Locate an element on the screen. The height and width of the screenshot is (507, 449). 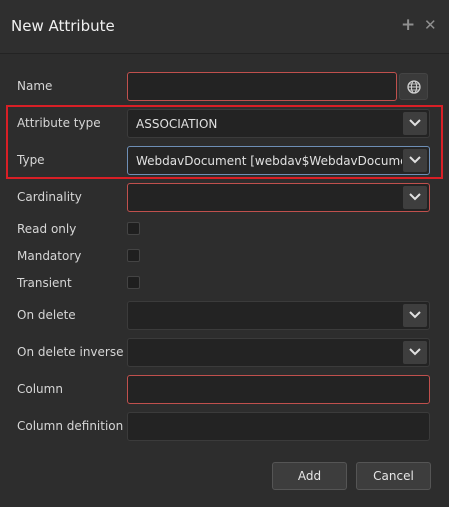
plus-icon: + is located at coordinates (408, 25).